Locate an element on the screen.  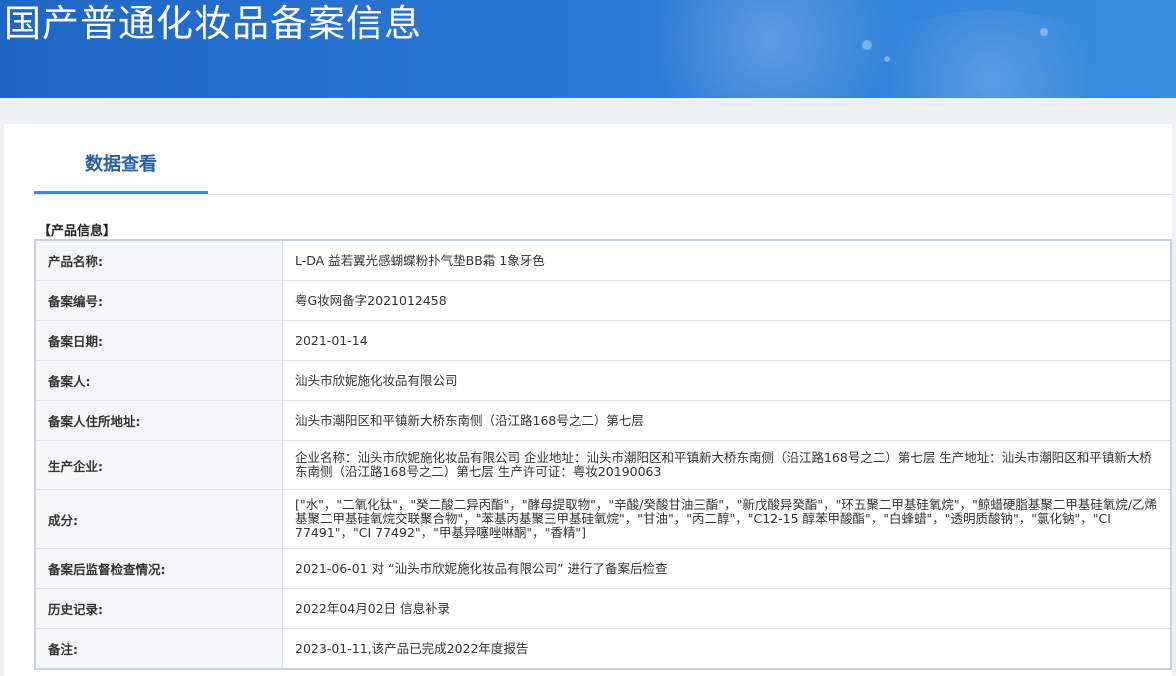
section-title: 【产品信息】 is located at coordinates (77, 231).